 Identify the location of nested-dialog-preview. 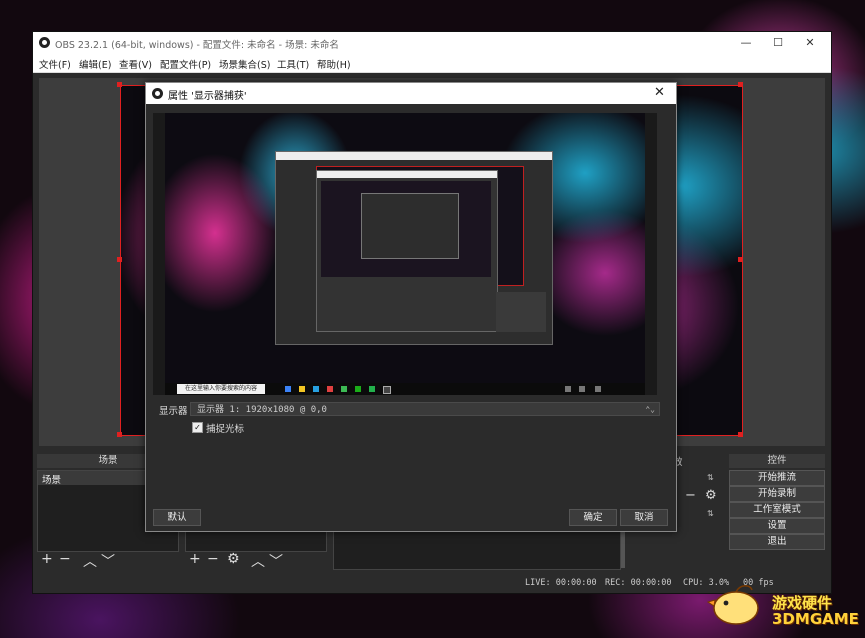
(406, 229).